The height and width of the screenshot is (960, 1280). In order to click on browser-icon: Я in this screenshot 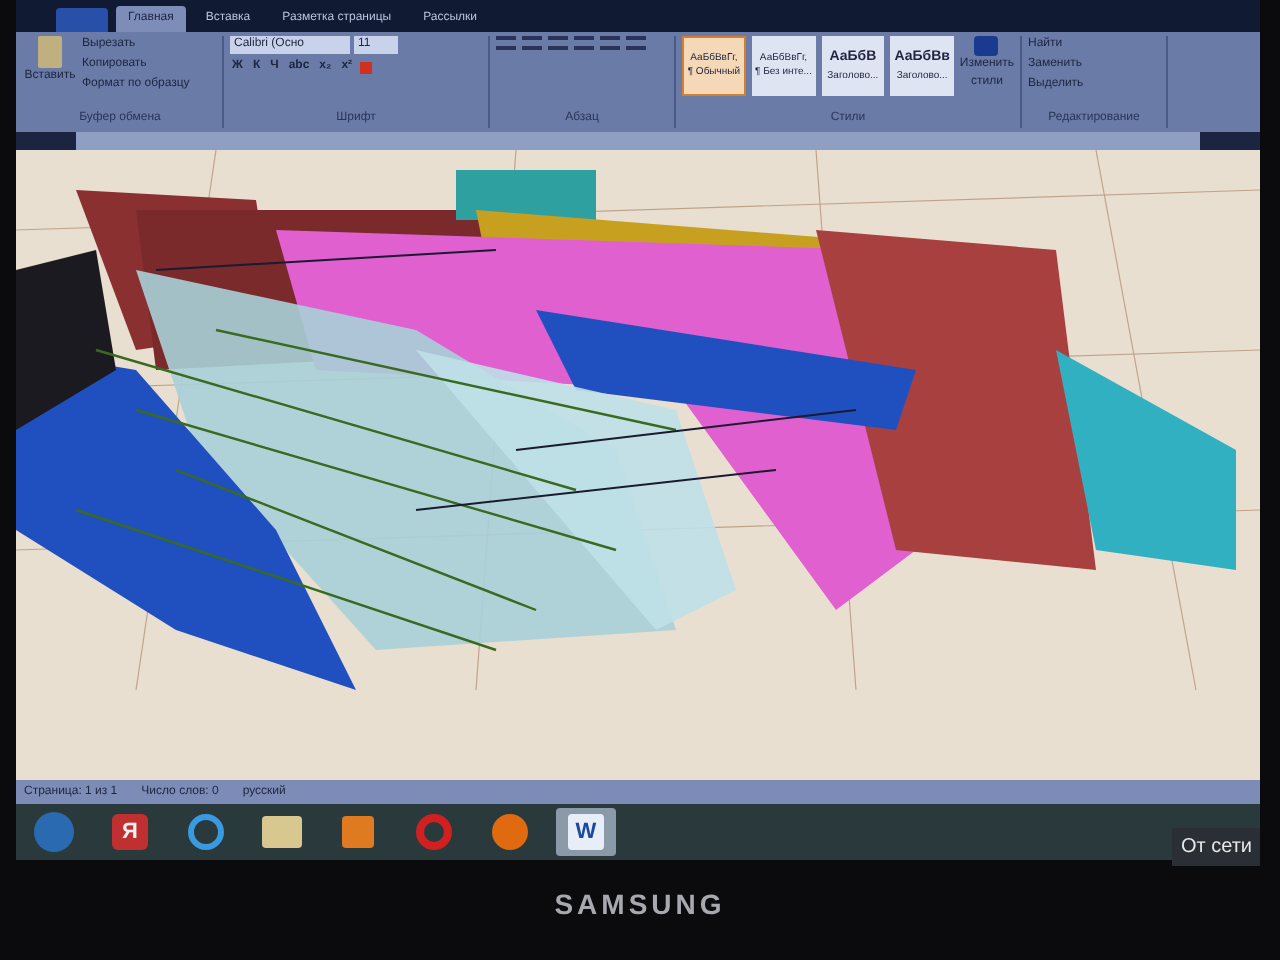, I will do `click(130, 832)`.